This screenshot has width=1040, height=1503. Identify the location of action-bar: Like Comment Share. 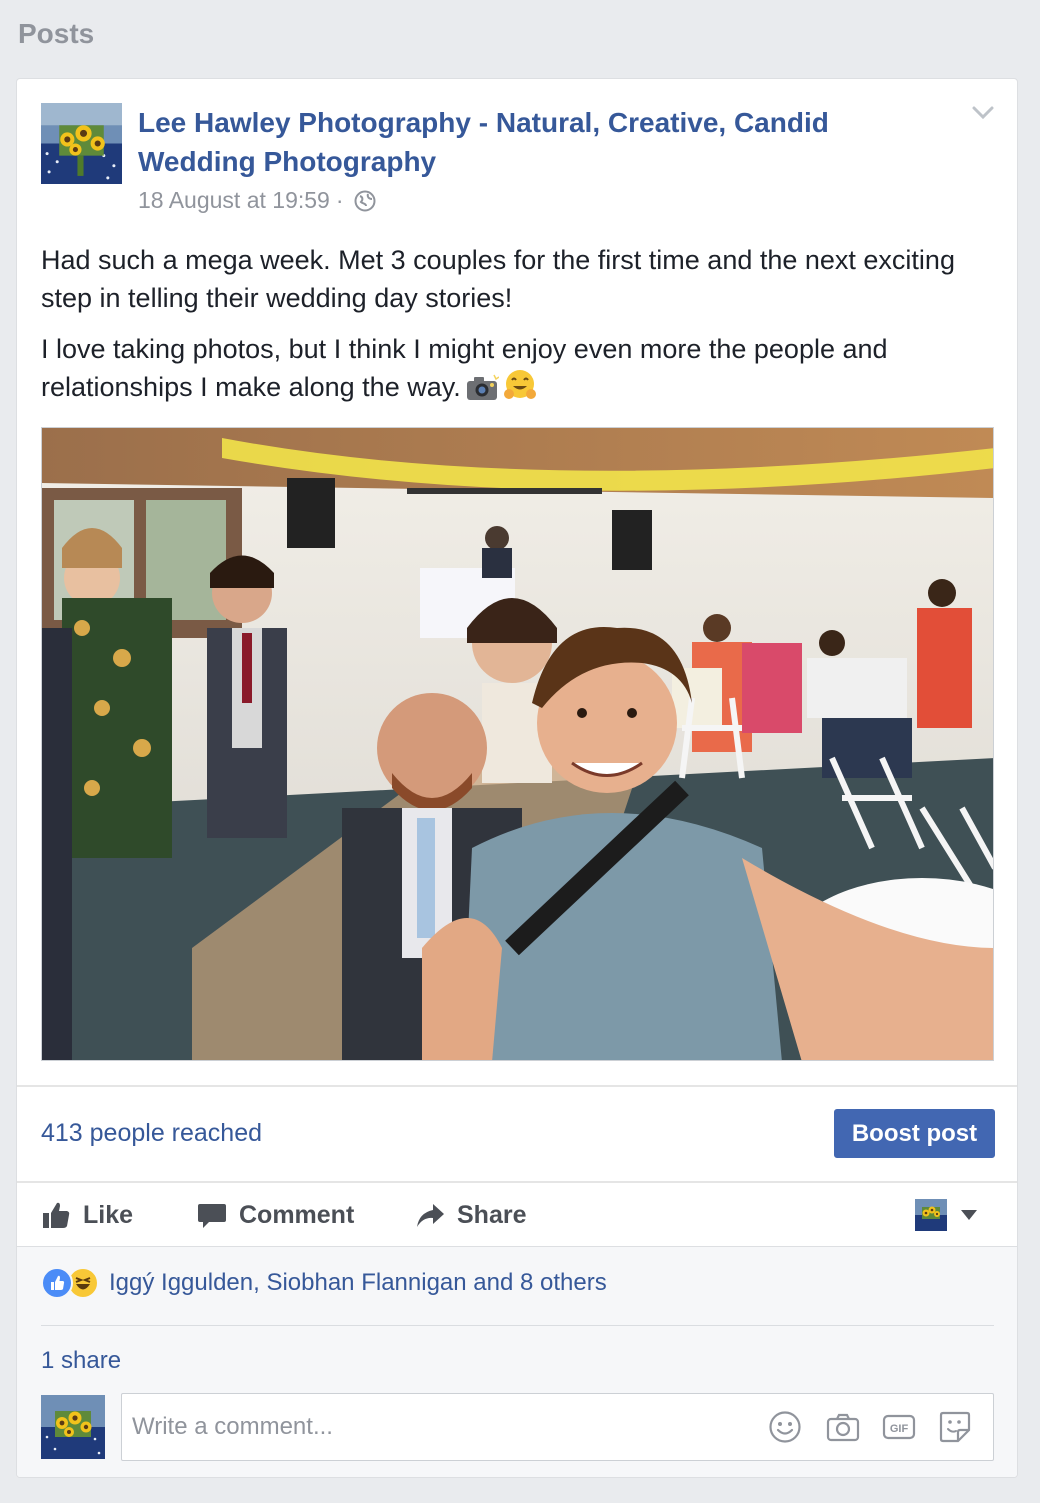
(517, 1214).